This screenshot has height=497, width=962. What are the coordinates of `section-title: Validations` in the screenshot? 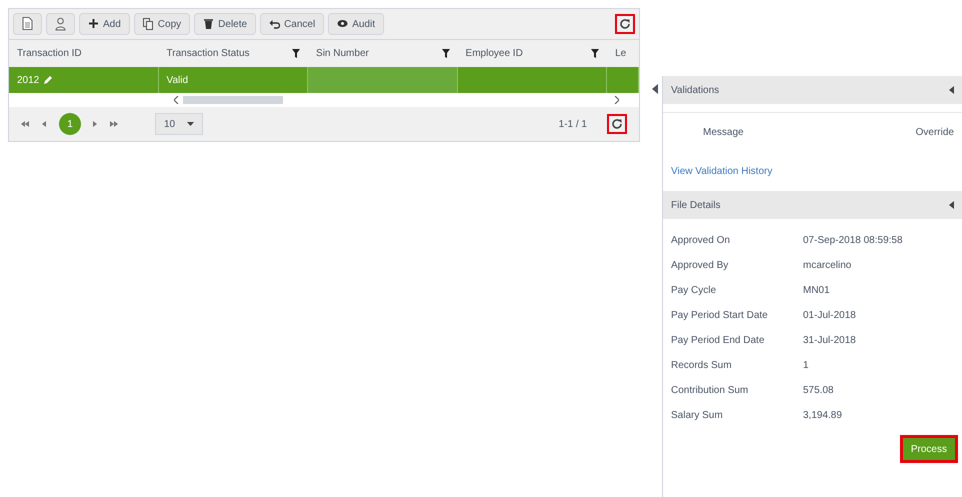 It's located at (695, 91).